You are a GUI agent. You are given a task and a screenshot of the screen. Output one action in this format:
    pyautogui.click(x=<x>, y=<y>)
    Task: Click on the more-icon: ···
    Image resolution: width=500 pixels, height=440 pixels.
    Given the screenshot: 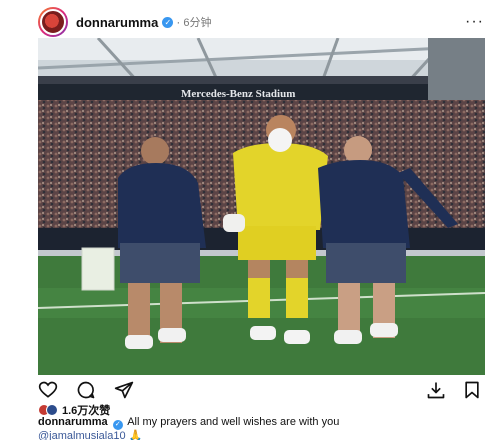 What is the action you would take?
    pyautogui.click(x=474, y=22)
    